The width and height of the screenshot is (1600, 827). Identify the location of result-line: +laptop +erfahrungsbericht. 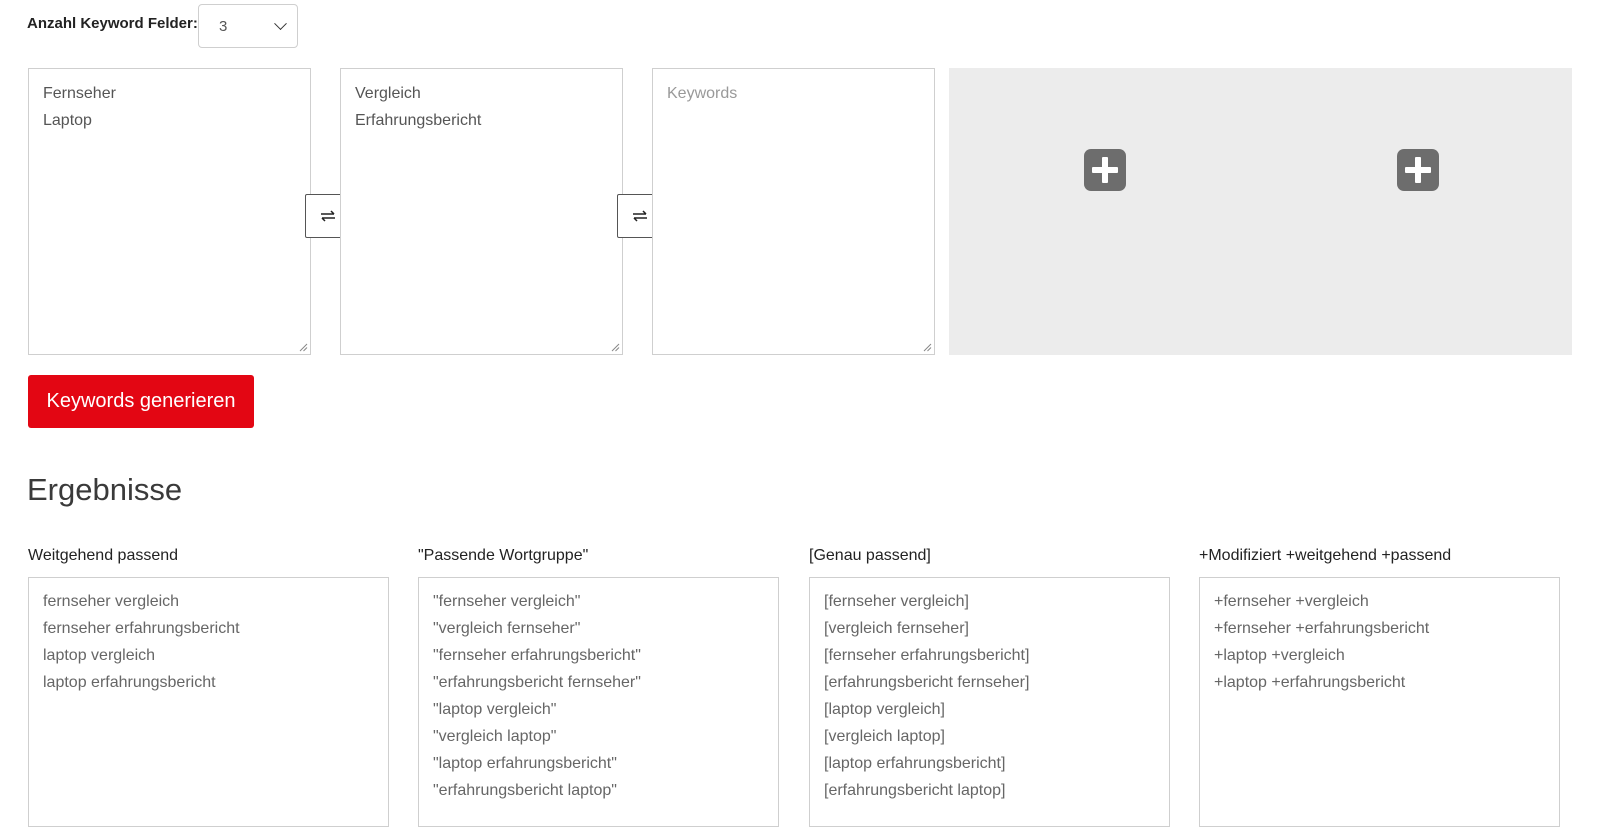
(1310, 682).